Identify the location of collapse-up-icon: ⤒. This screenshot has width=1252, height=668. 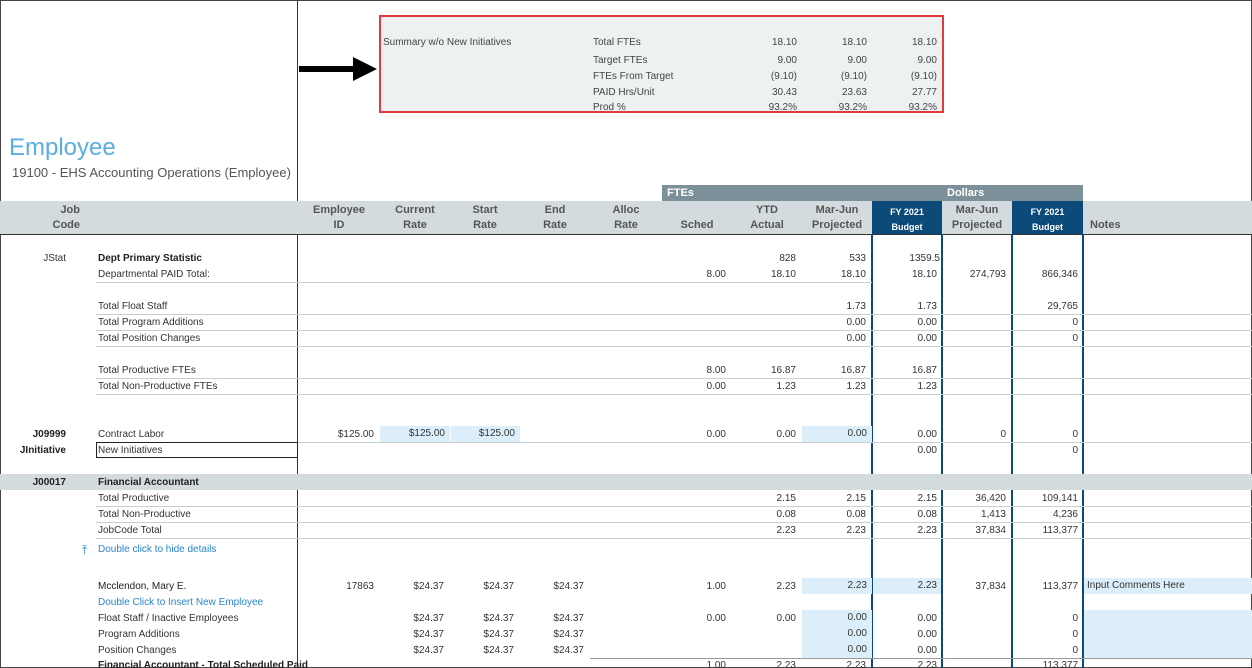
(87, 550).